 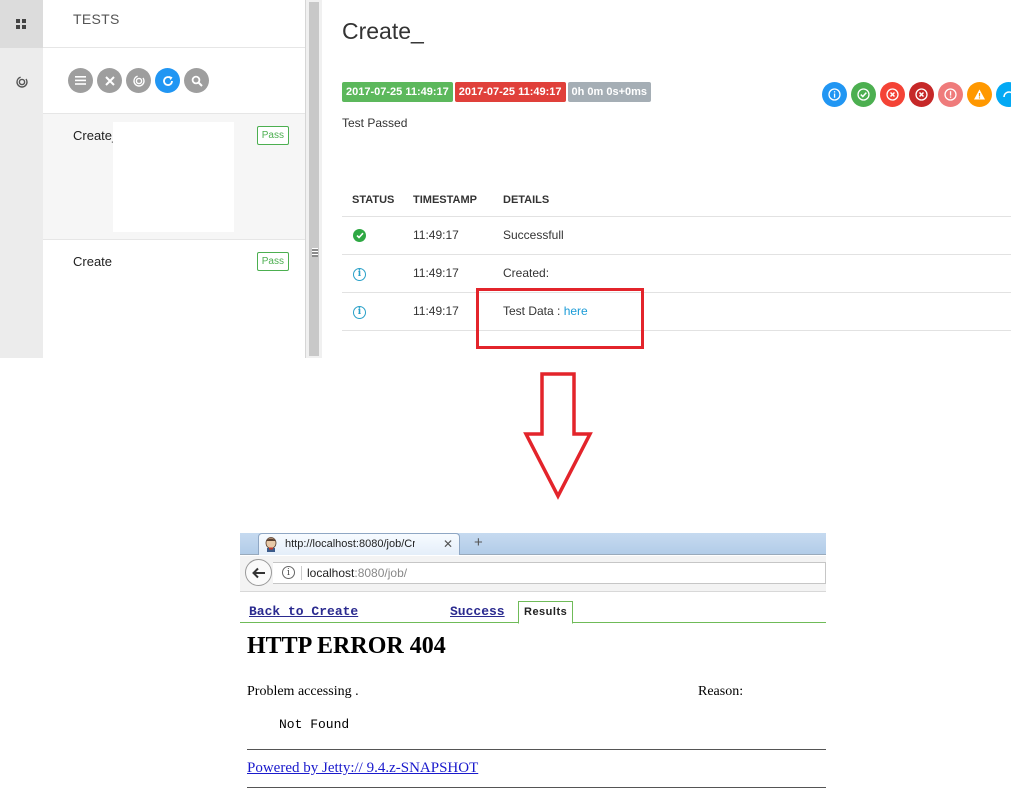 What do you see at coordinates (892, 94) in the screenshot?
I see `fail-icon` at bounding box center [892, 94].